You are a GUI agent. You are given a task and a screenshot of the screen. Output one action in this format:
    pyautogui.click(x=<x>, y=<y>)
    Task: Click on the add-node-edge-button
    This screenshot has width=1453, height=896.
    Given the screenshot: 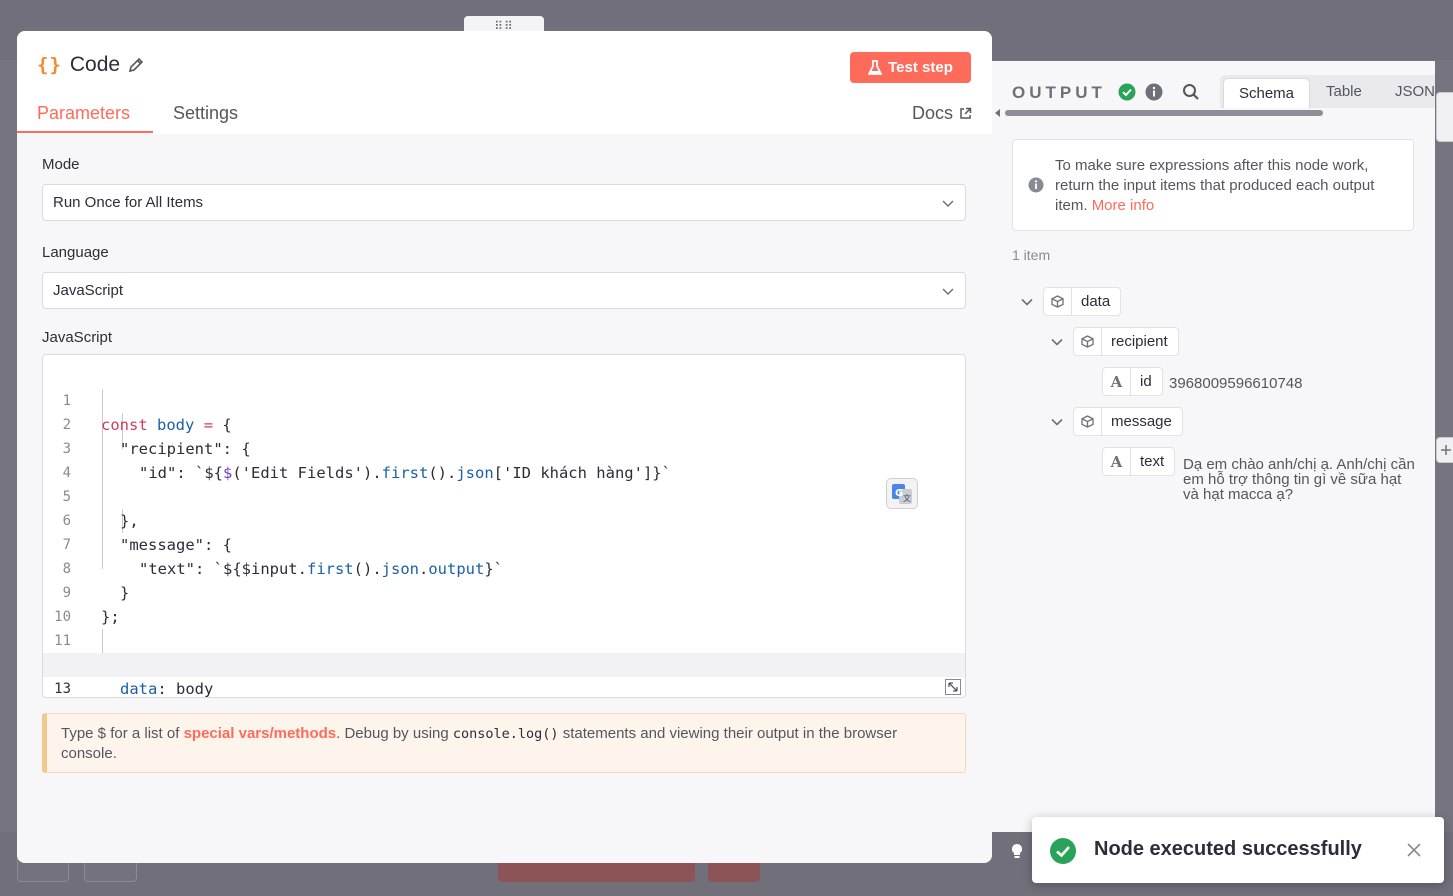 What is the action you would take?
    pyautogui.click(x=1444, y=450)
    